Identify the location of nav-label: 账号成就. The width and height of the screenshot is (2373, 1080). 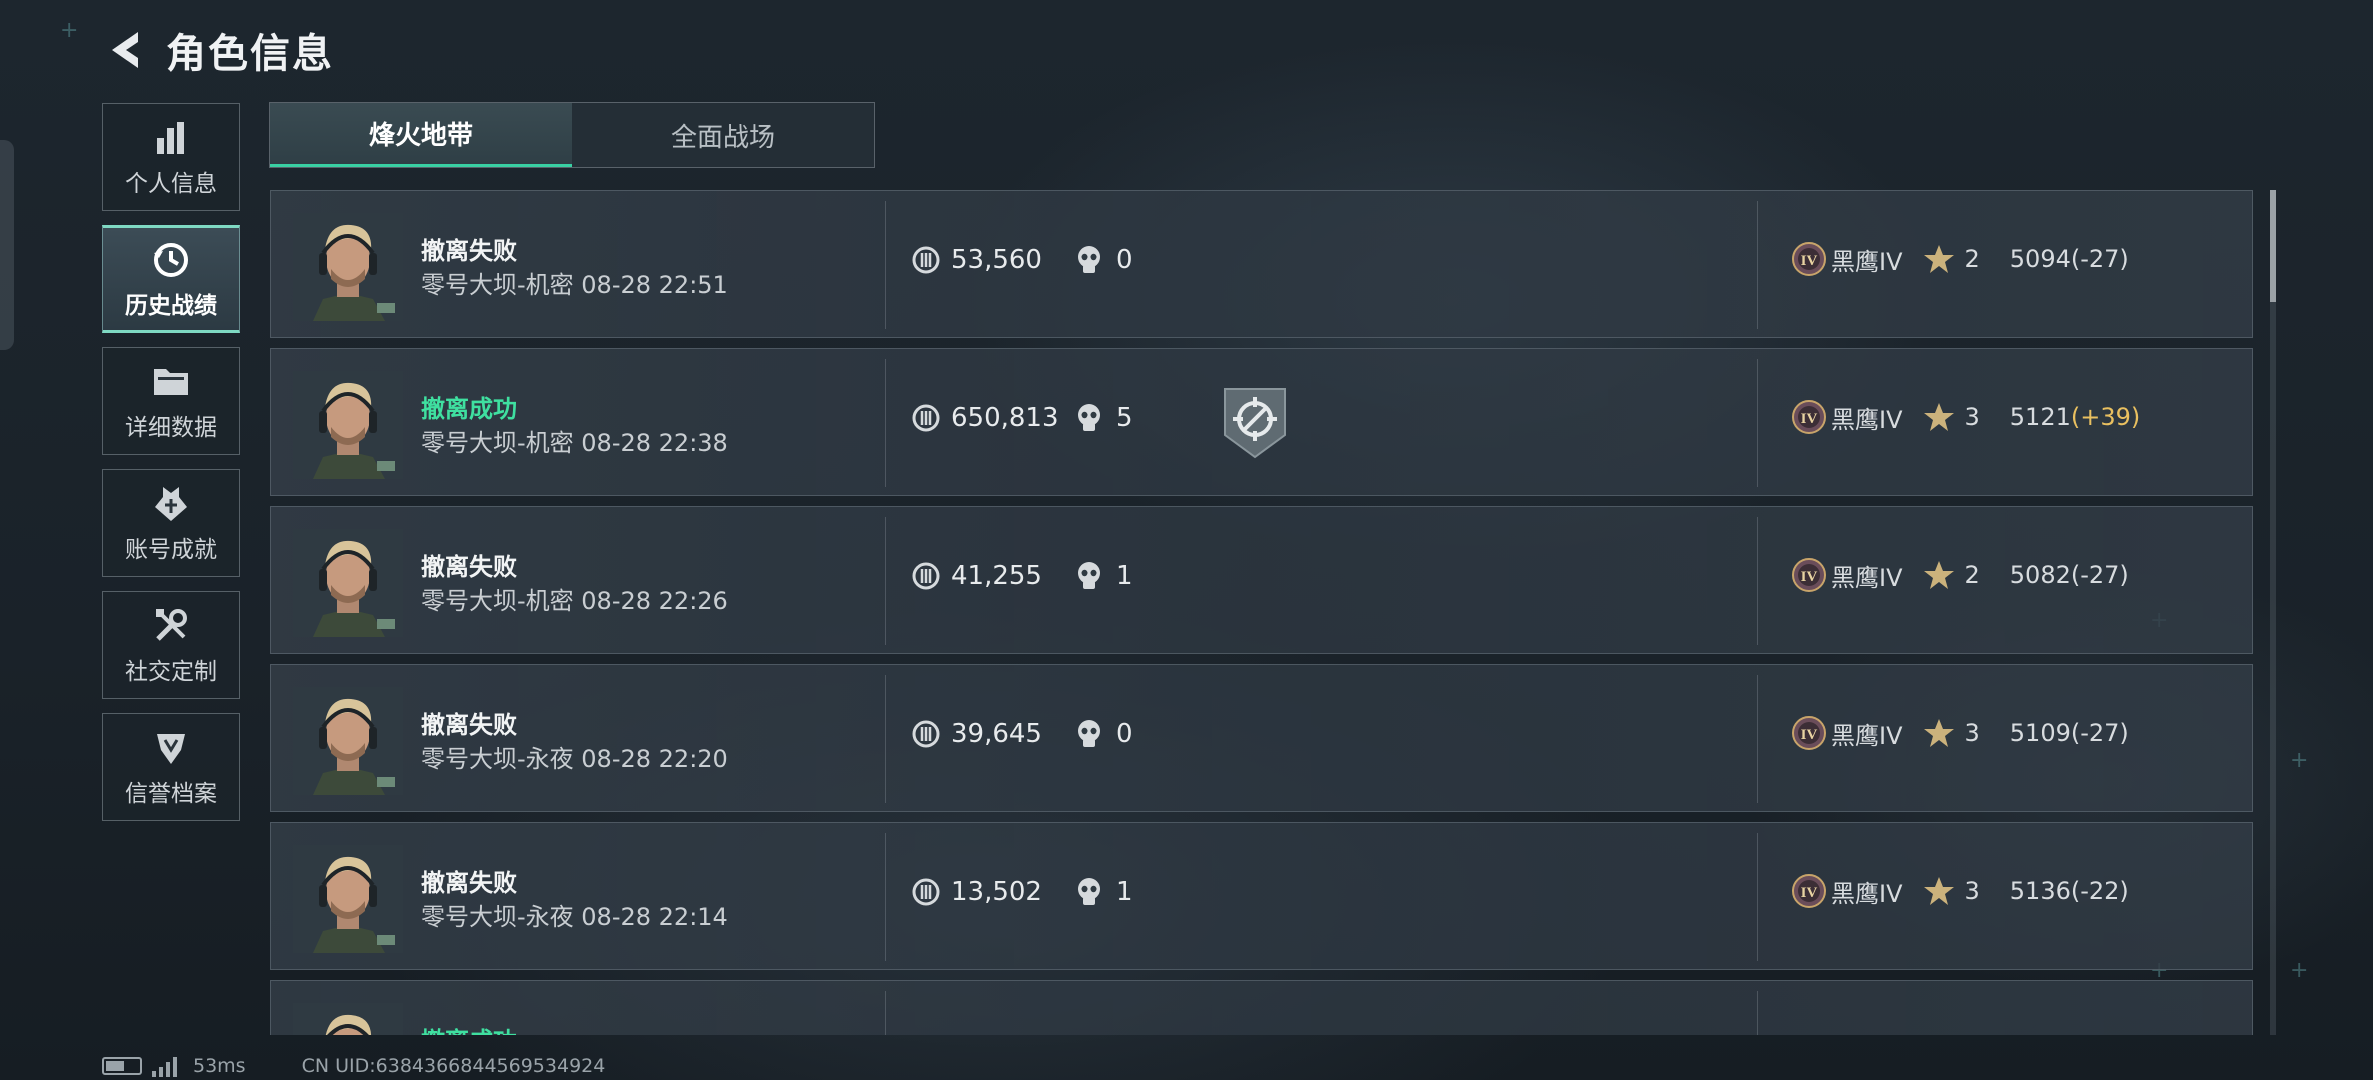
(171, 550).